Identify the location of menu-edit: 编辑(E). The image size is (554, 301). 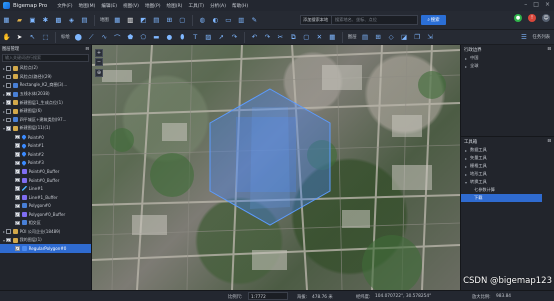
(109, 6).